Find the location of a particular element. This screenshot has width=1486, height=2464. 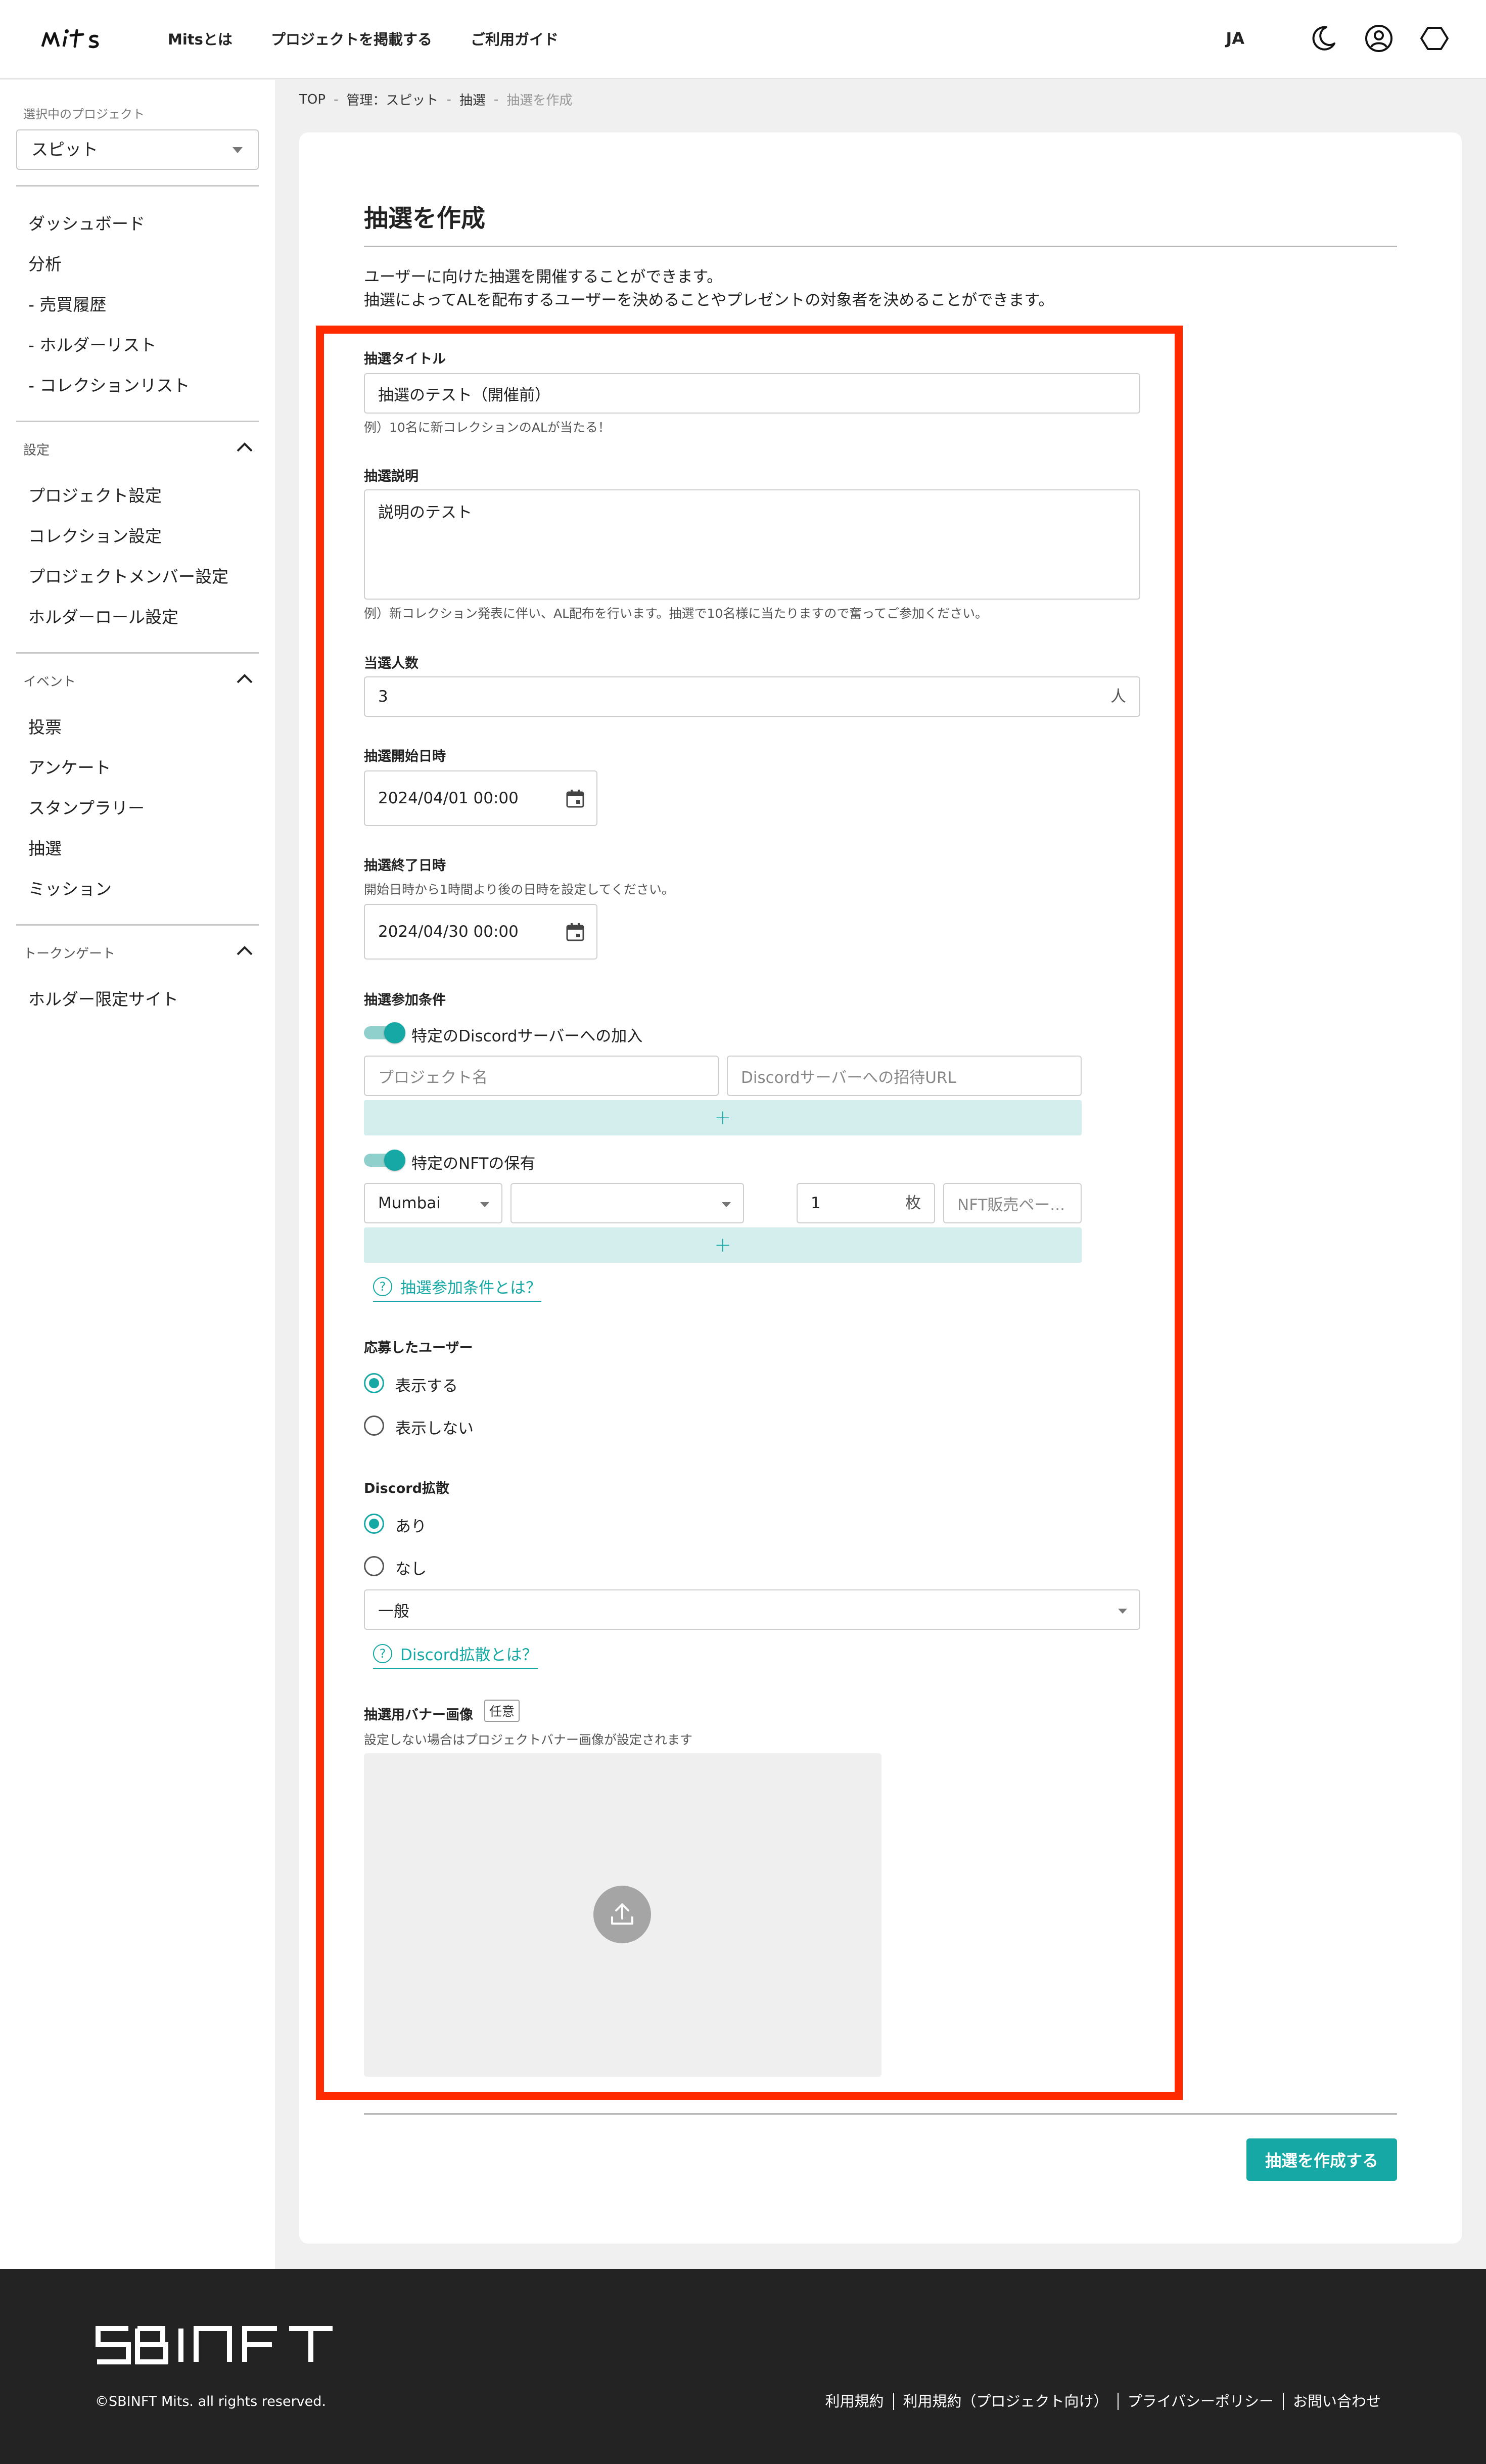

conditions-help-text: 抽選参加条件とは？ is located at coordinates (470, 1288).